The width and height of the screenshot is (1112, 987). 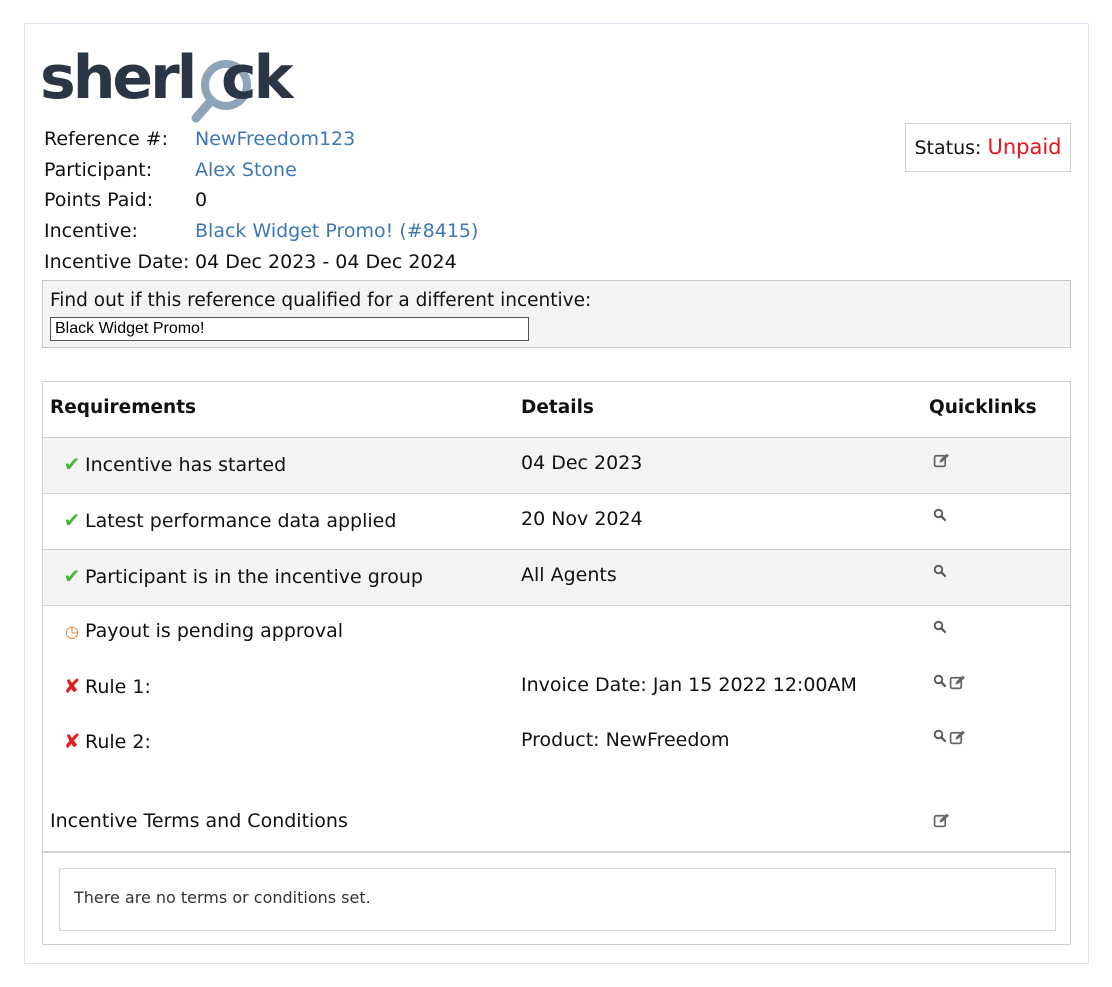 What do you see at coordinates (180, 86) in the screenshot?
I see `sherlock-logo: sherl ck` at bounding box center [180, 86].